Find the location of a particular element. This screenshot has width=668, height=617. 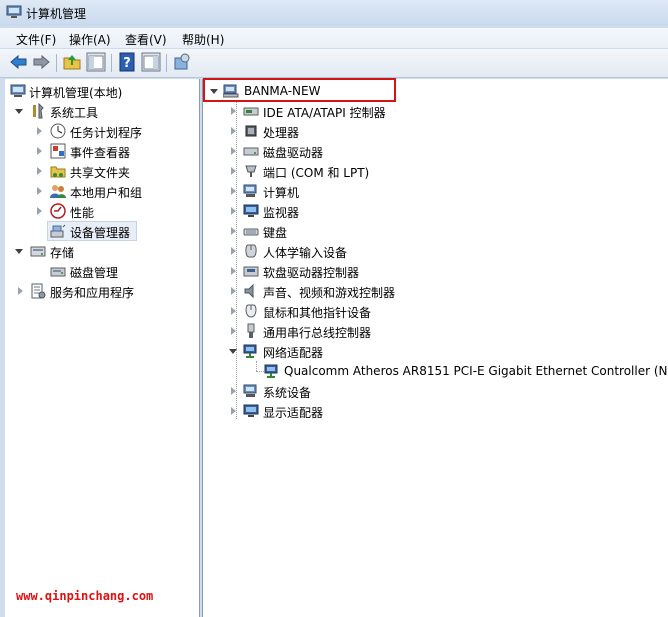

port-icon is located at coordinates (251, 171).